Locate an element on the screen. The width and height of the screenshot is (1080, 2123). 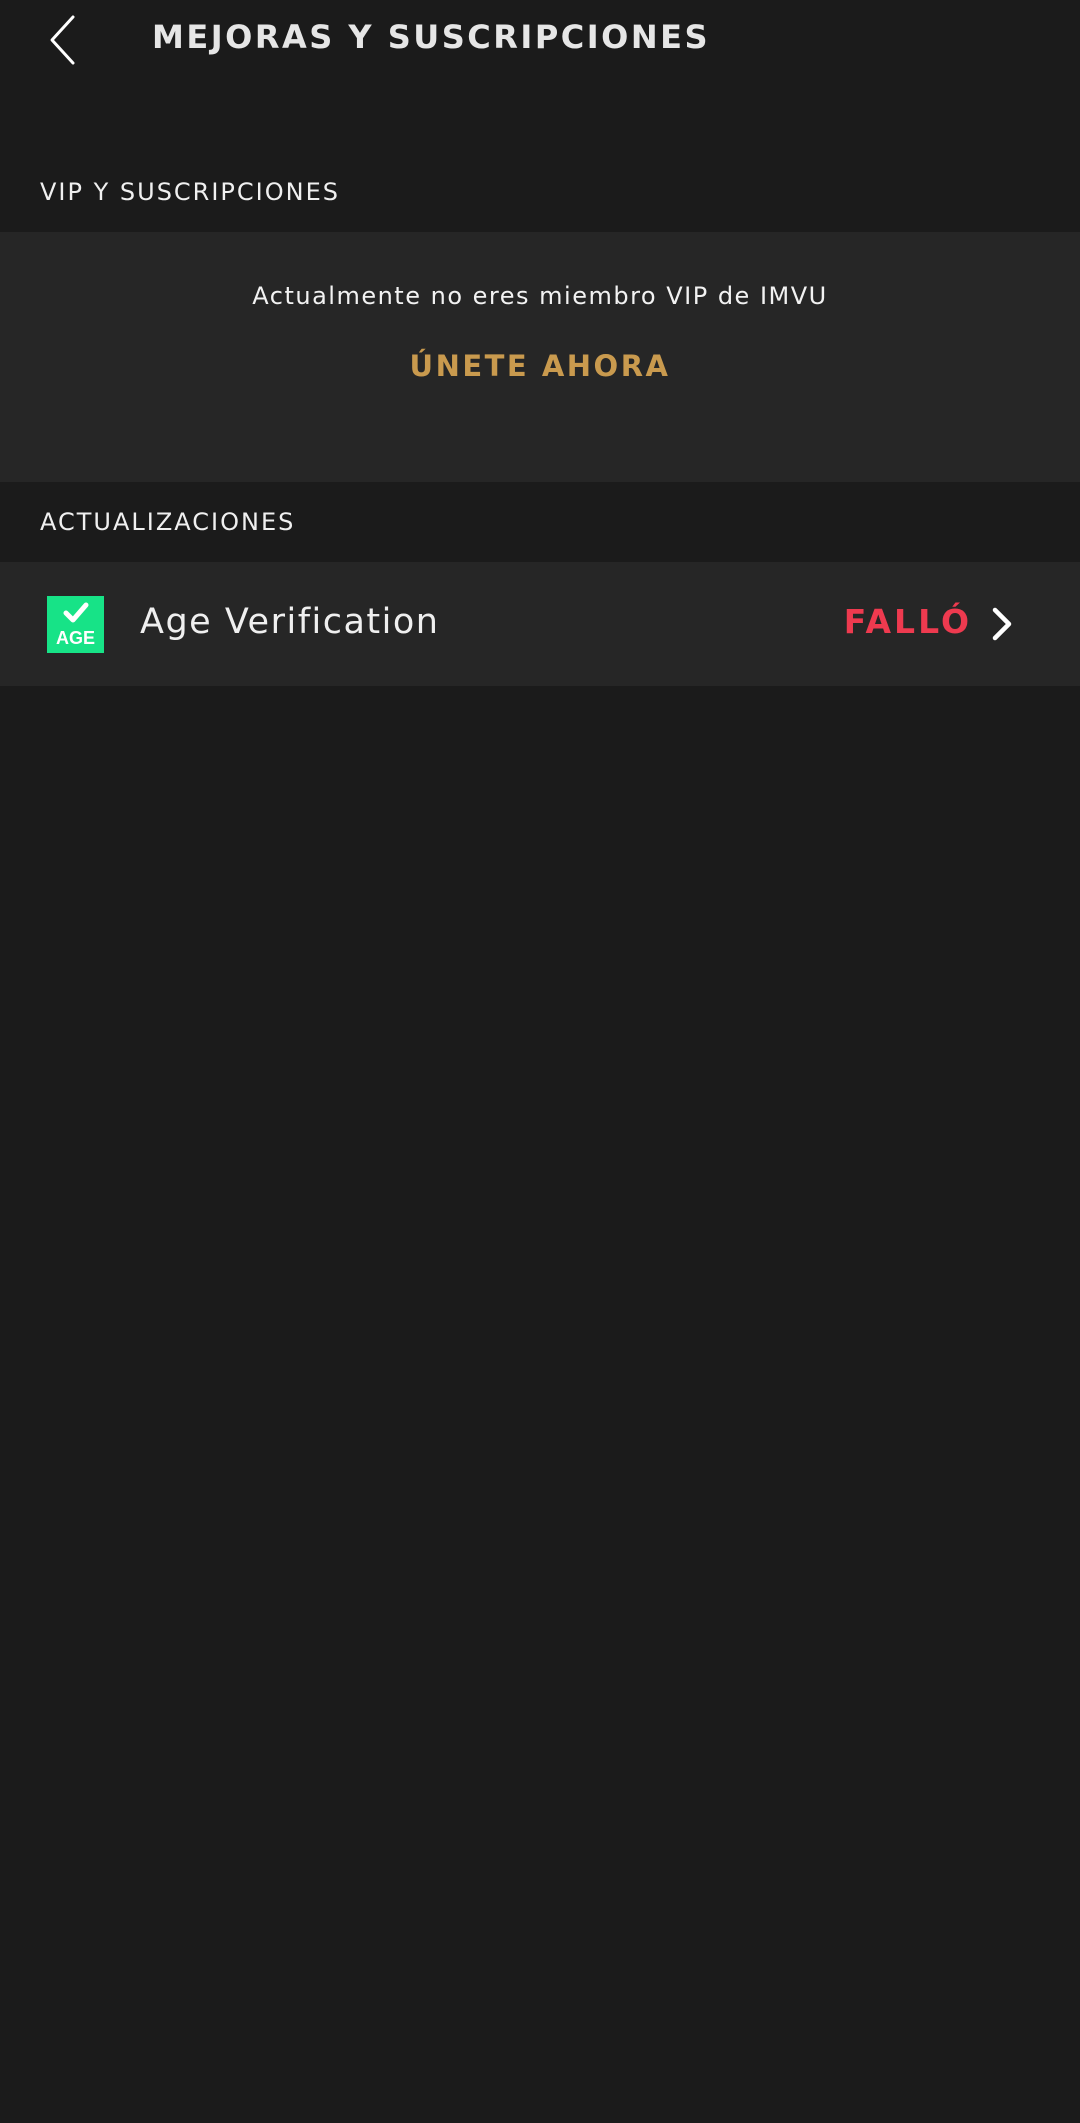
chevron-left-icon is located at coordinates (63, 40).